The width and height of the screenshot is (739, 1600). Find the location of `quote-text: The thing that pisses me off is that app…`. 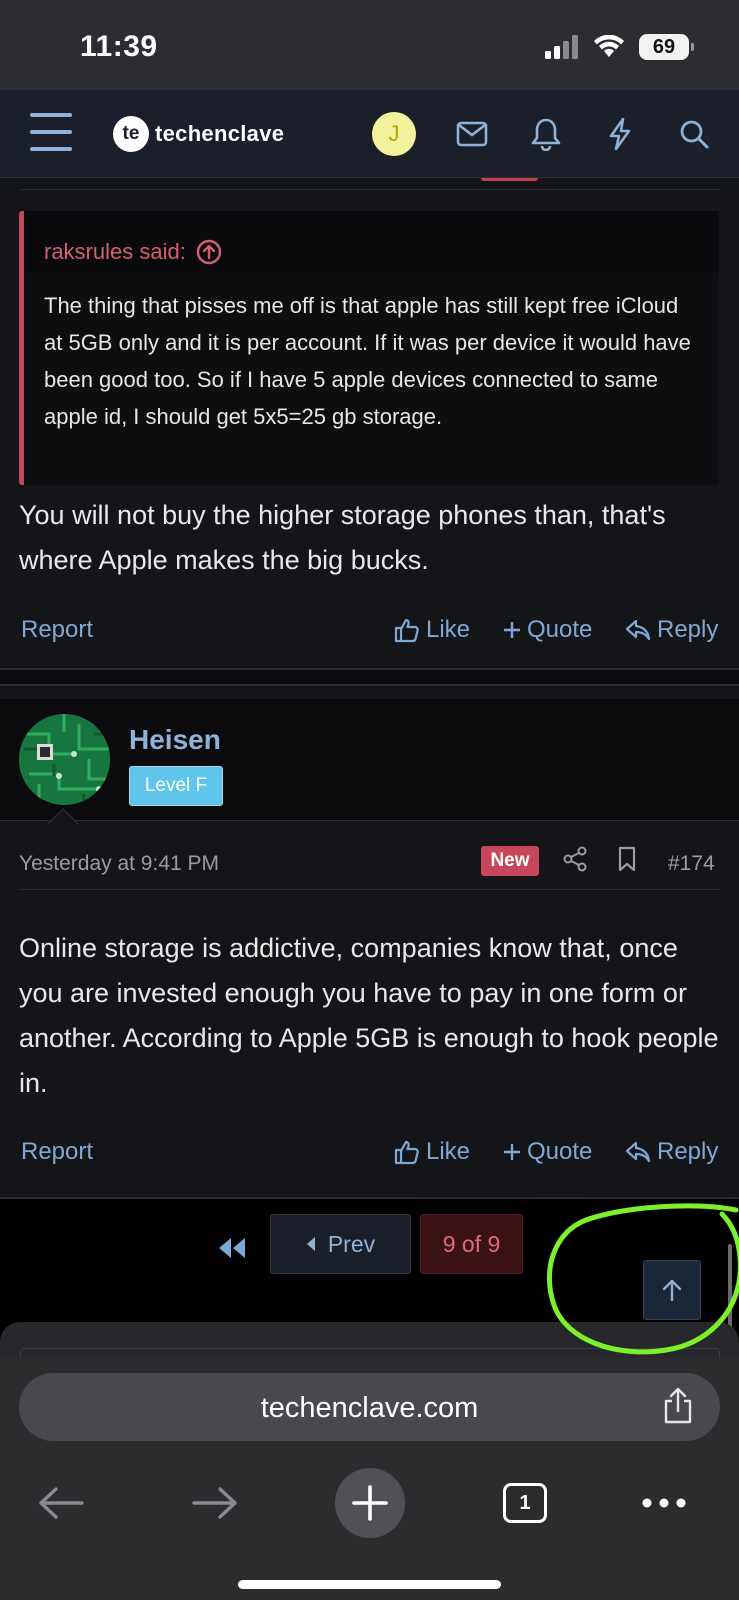

quote-text: The thing that pisses me off is that app… is located at coordinates (367, 361).